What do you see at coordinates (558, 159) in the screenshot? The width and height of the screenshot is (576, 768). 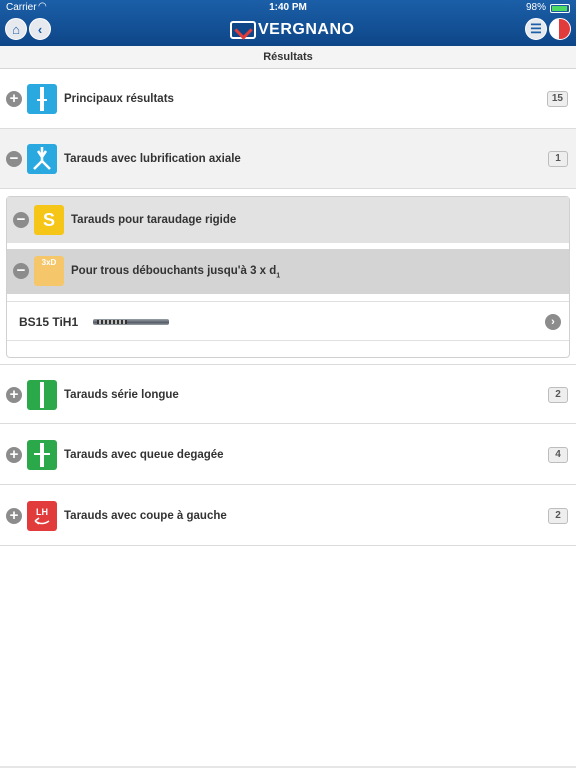 I see `count-badge: 1` at bounding box center [558, 159].